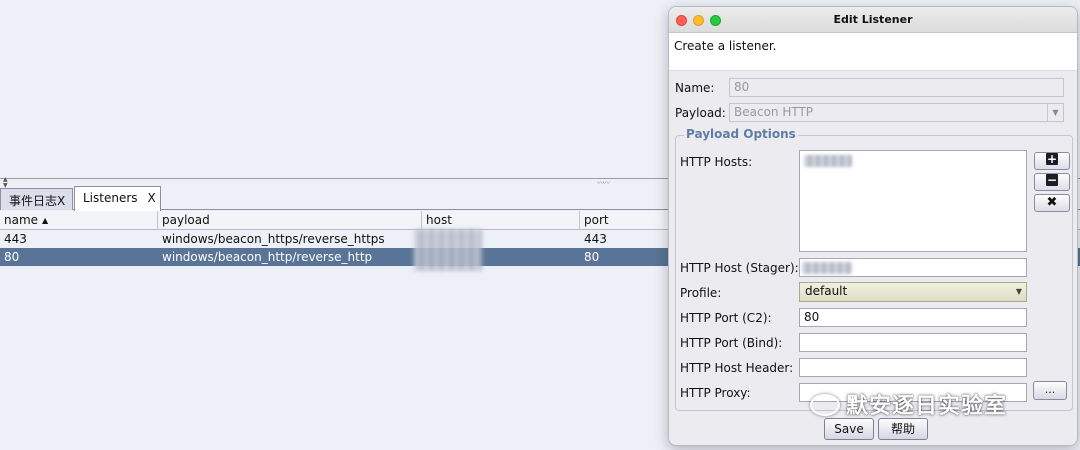 This screenshot has height=450, width=1080. What do you see at coordinates (715, 20) in the screenshot?
I see `maximize-window-icon` at bounding box center [715, 20].